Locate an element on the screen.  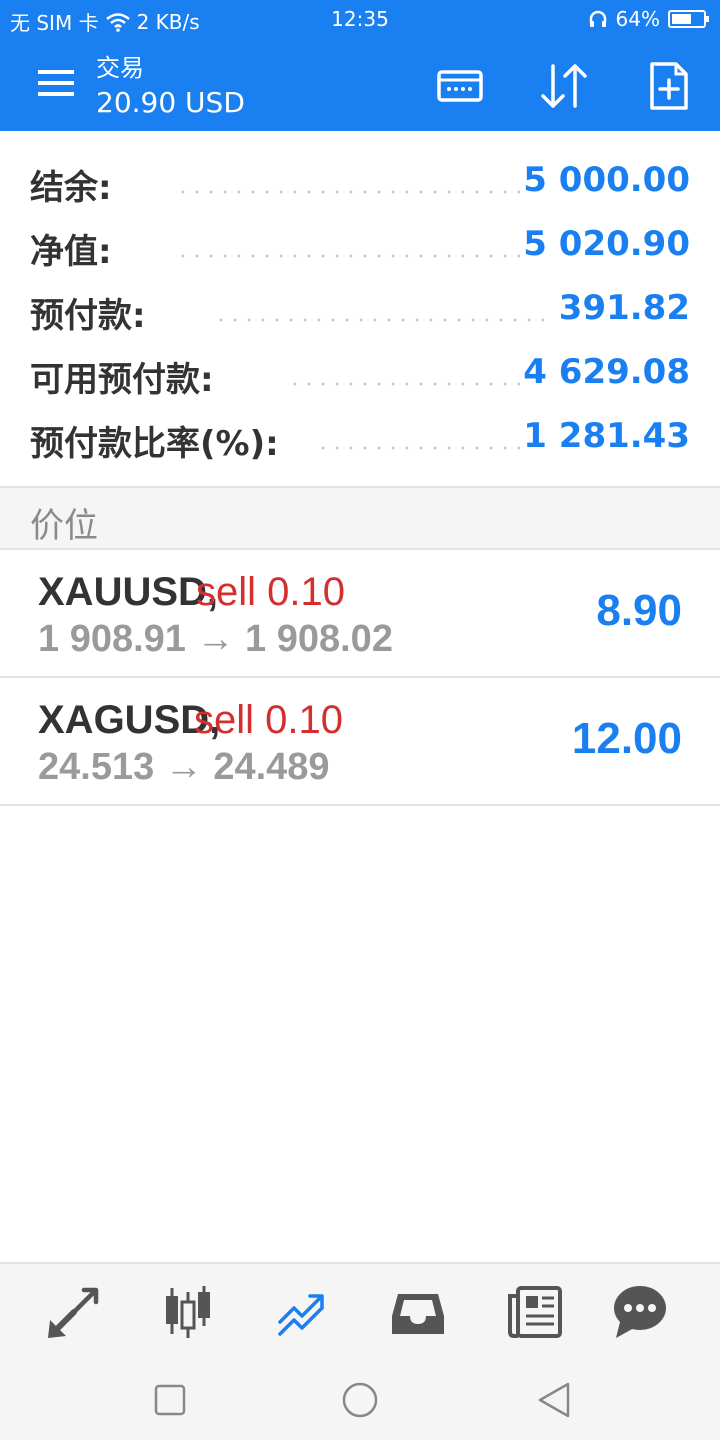
summary-row-equity: 净值: 5 020.90 is located at coordinates (360, 244).